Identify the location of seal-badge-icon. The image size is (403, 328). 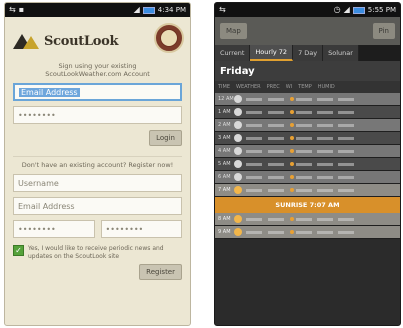
(169, 38).